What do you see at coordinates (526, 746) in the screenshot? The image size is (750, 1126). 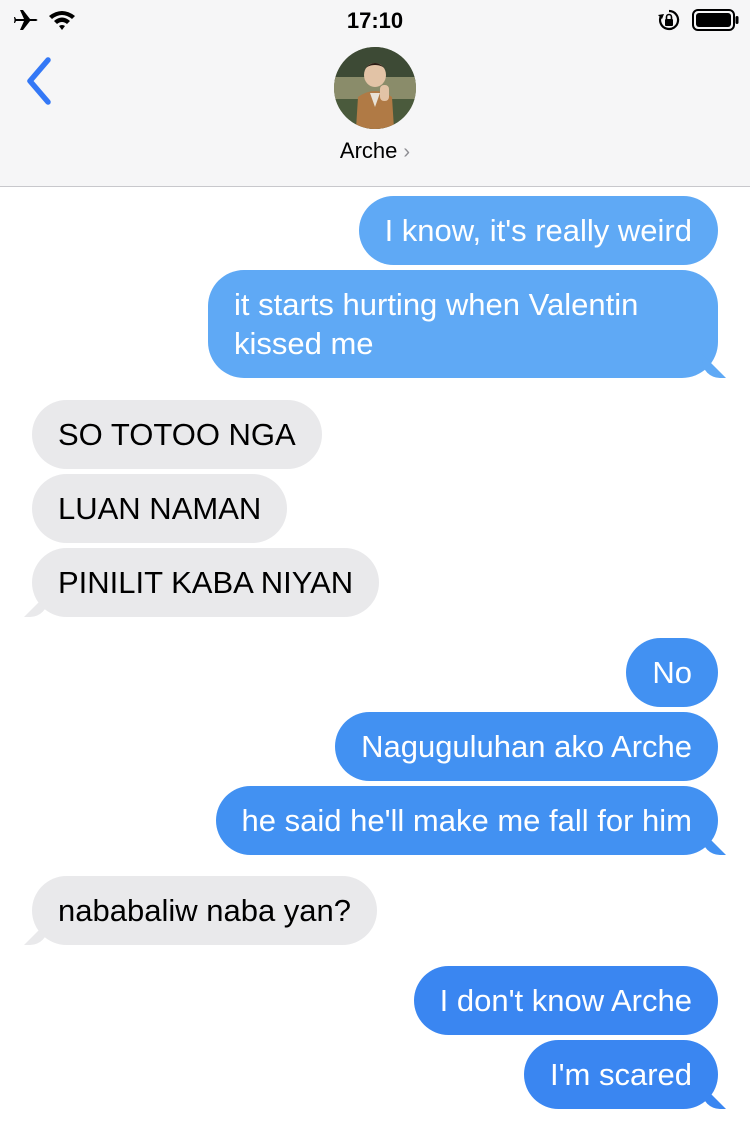 I see `message-bubble-outgoing: Naguguluhan ako Arche` at bounding box center [526, 746].